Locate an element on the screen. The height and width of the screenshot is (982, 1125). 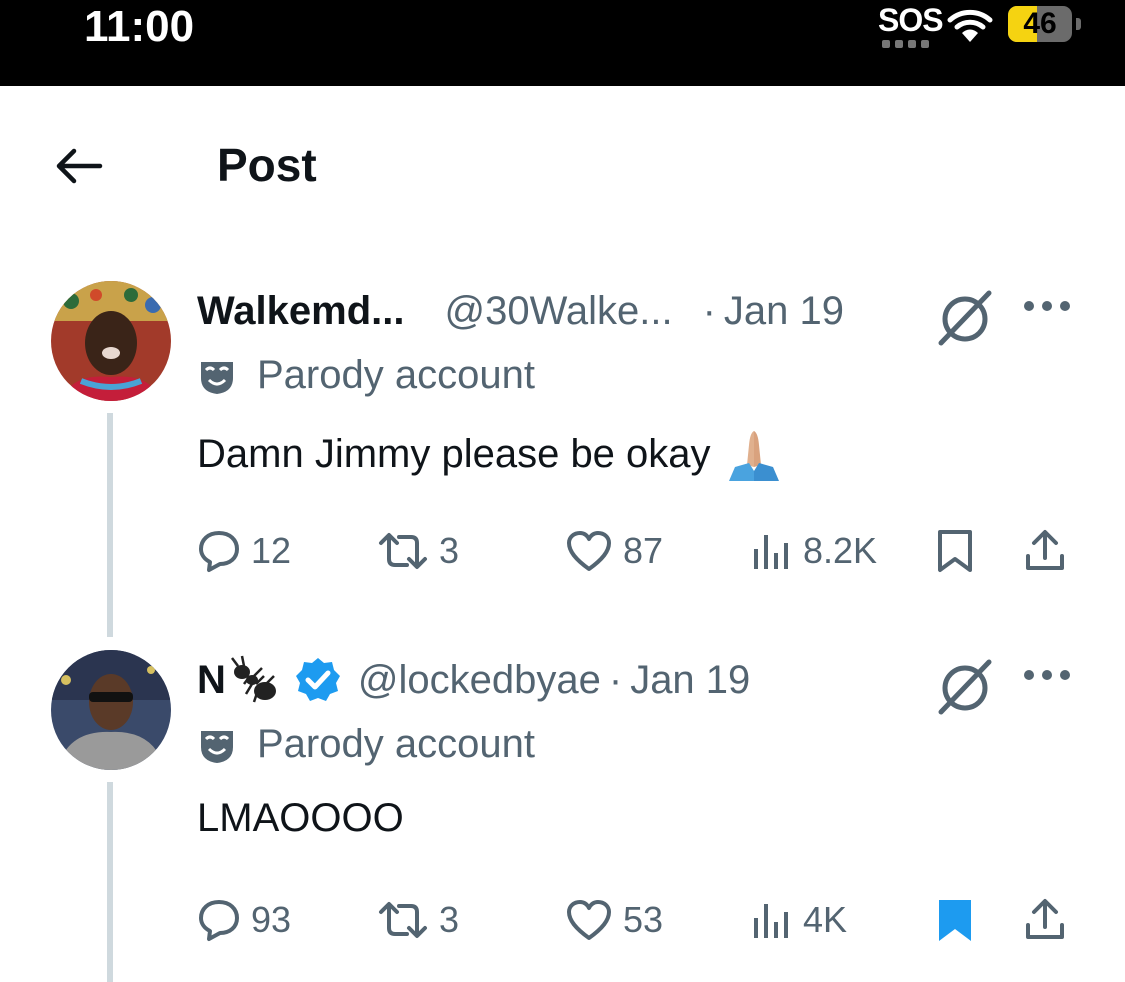
post-text: Damn Jimmy please be okay is located at coordinates (490, 454).